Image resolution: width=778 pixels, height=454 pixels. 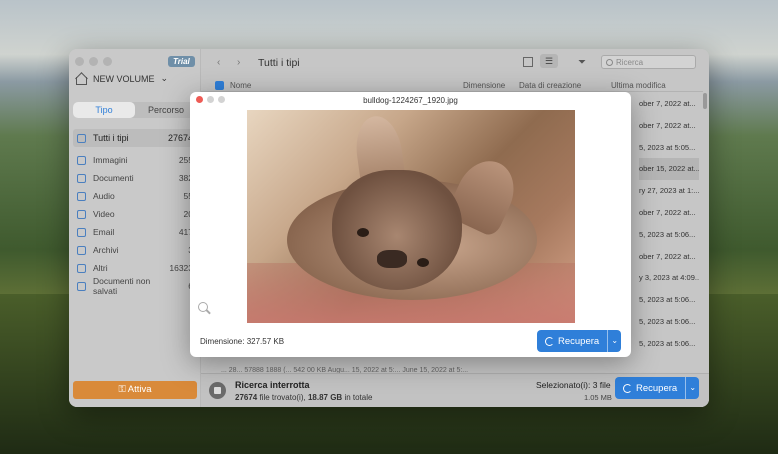 I want to click on column-created: Data di creazione, so click(x=550, y=85).